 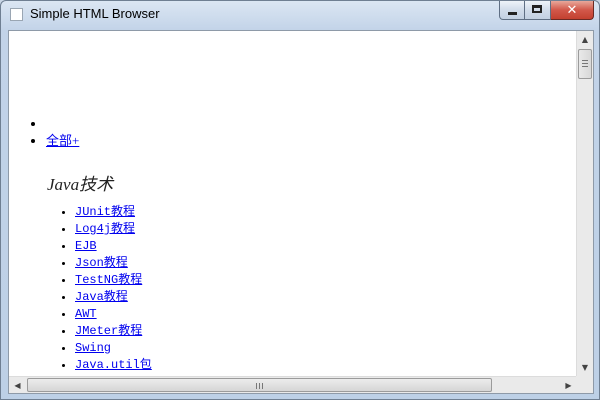 I want to click on link-json: Json教程, so click(x=101, y=263).